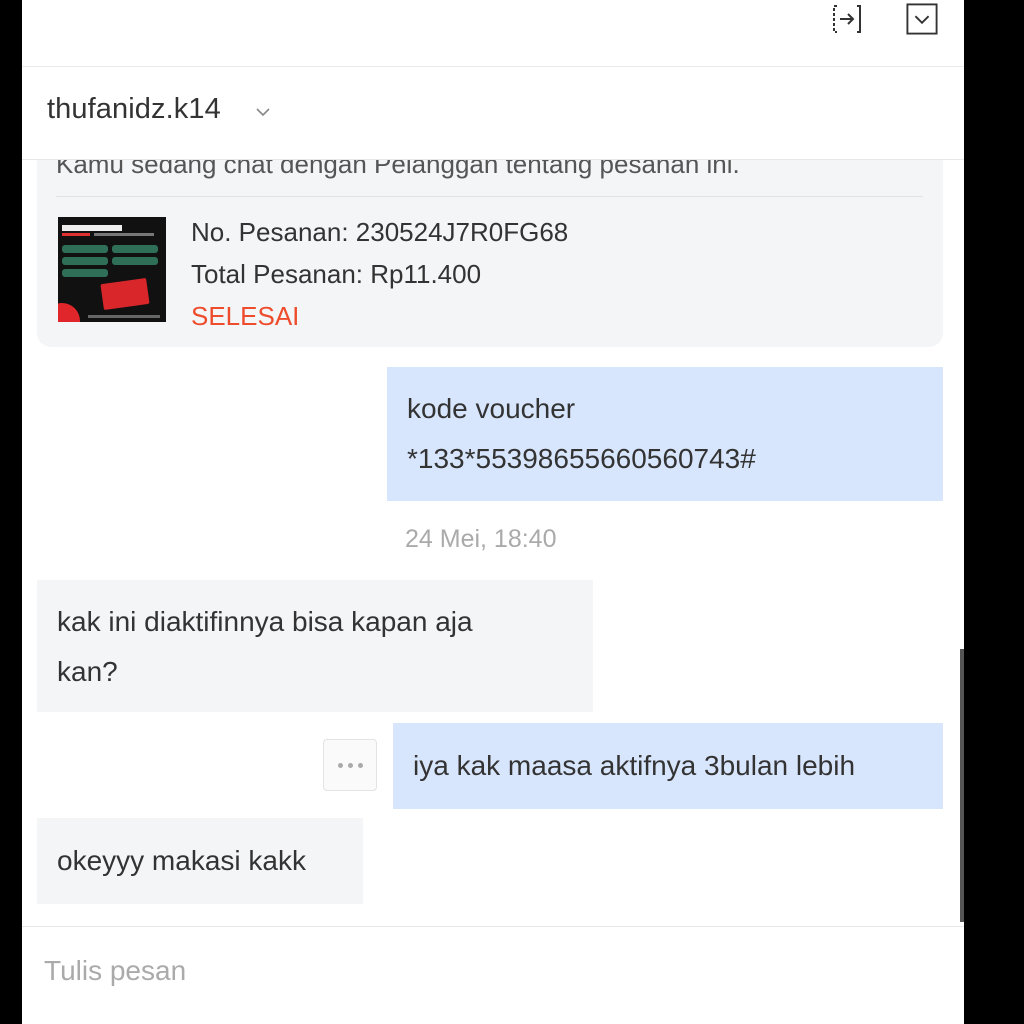  Describe the element at coordinates (245, 316) in the screenshot. I see `order-status: SELESAI` at that location.